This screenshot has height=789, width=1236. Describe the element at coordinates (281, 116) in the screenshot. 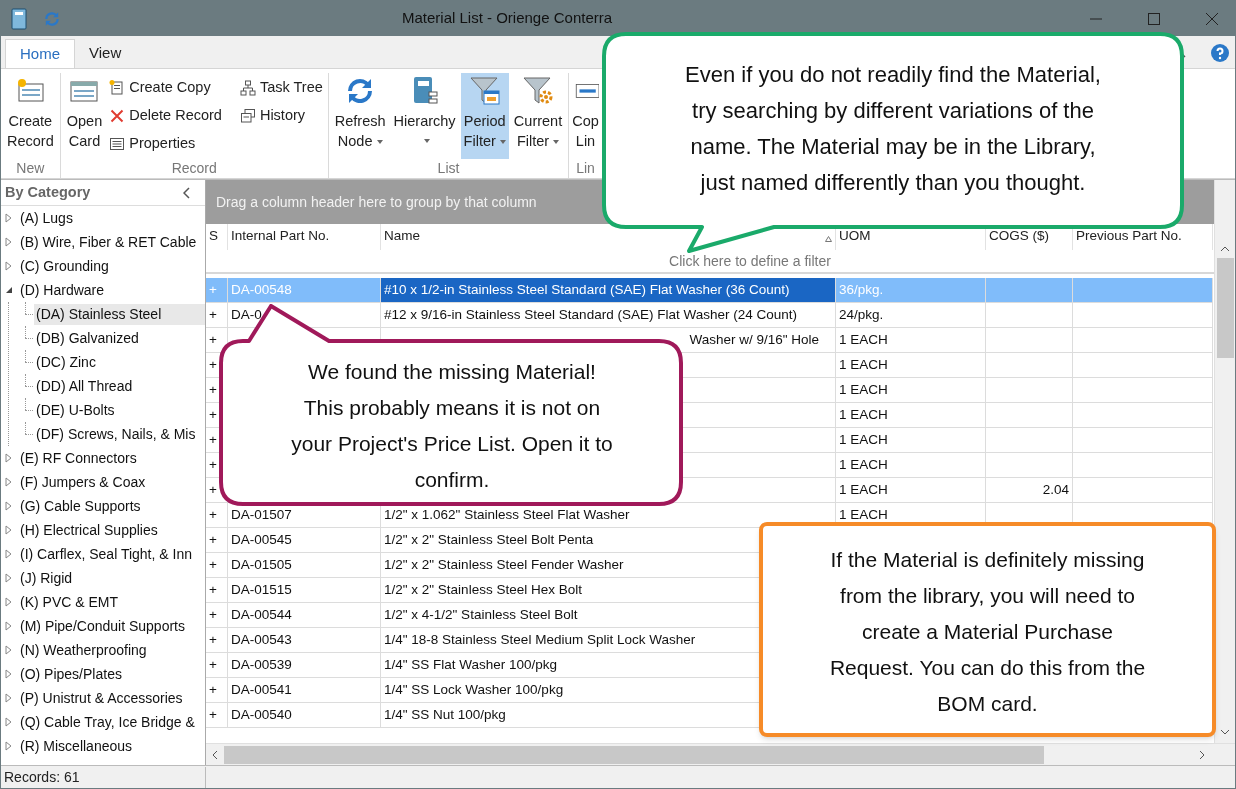

I see `ribbon-button: History` at that location.